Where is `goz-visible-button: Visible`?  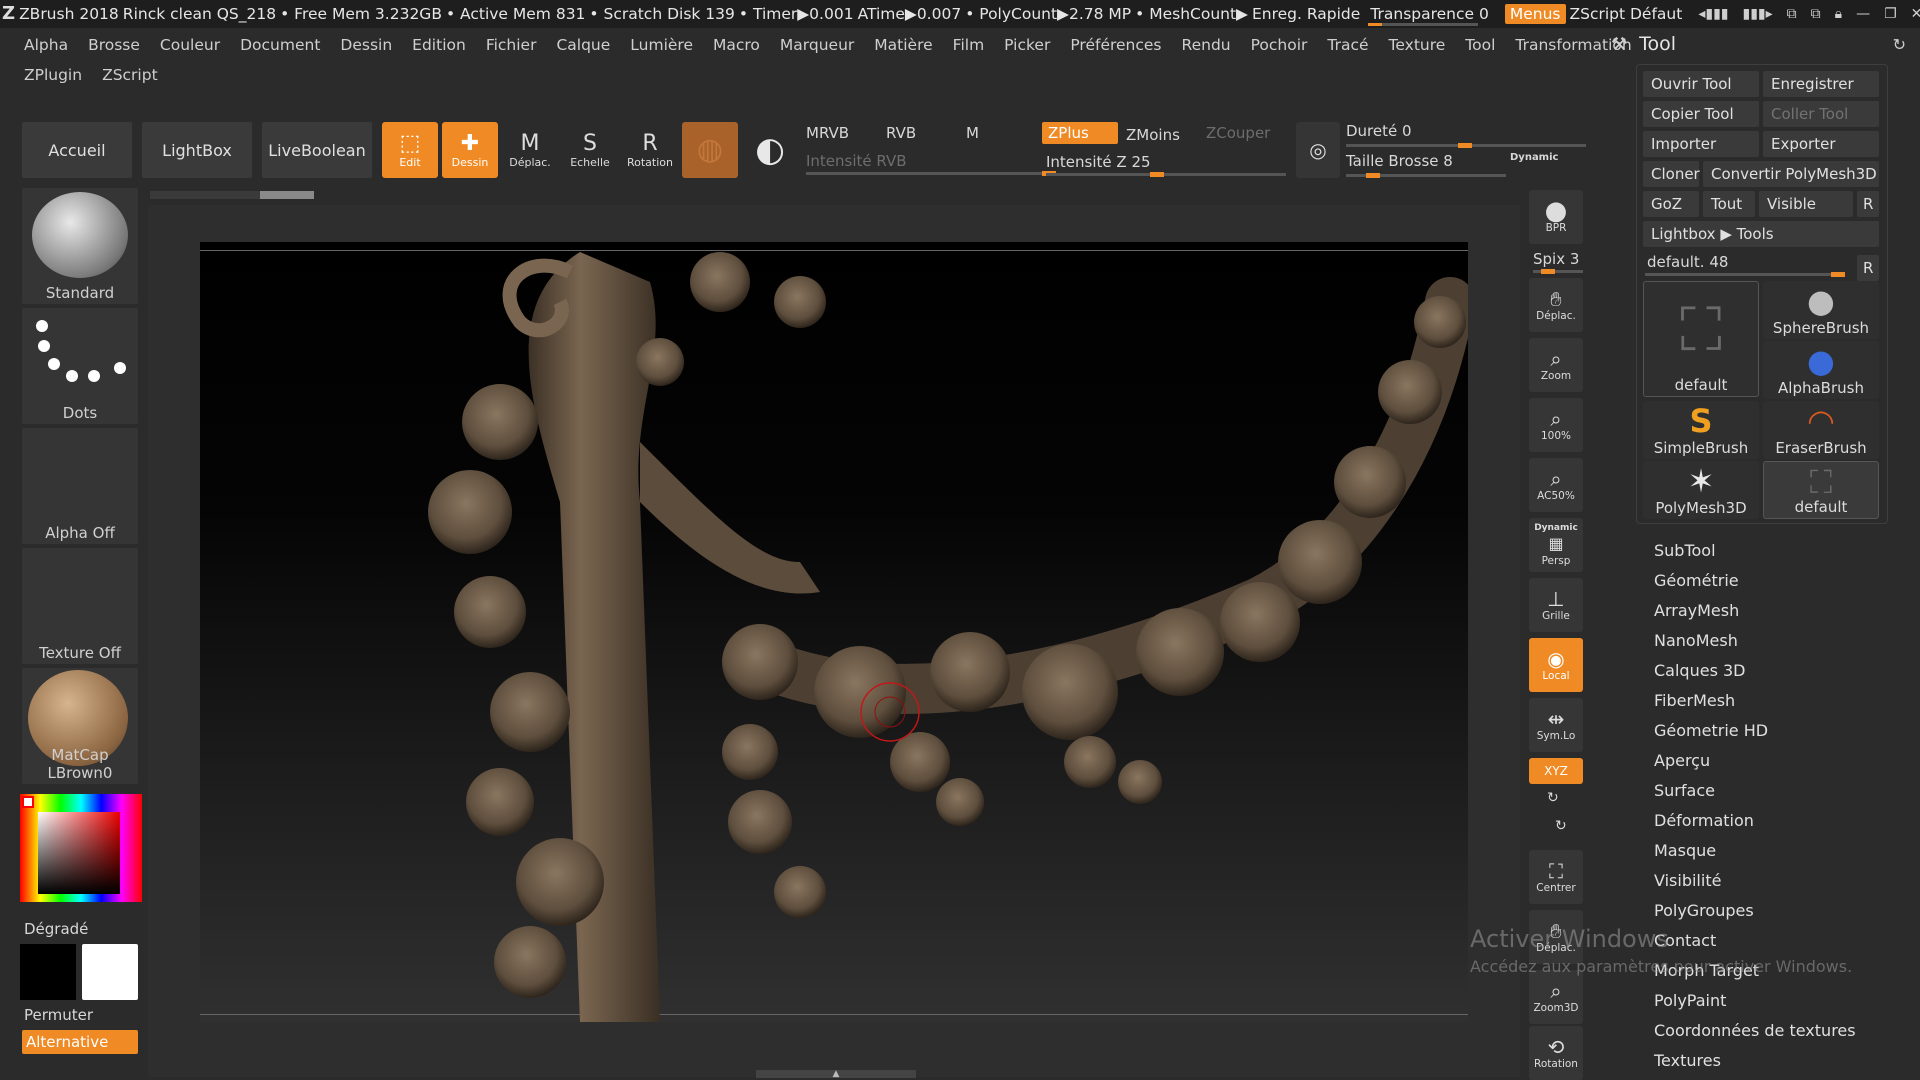
goz-visible-button: Visible is located at coordinates (1806, 204).